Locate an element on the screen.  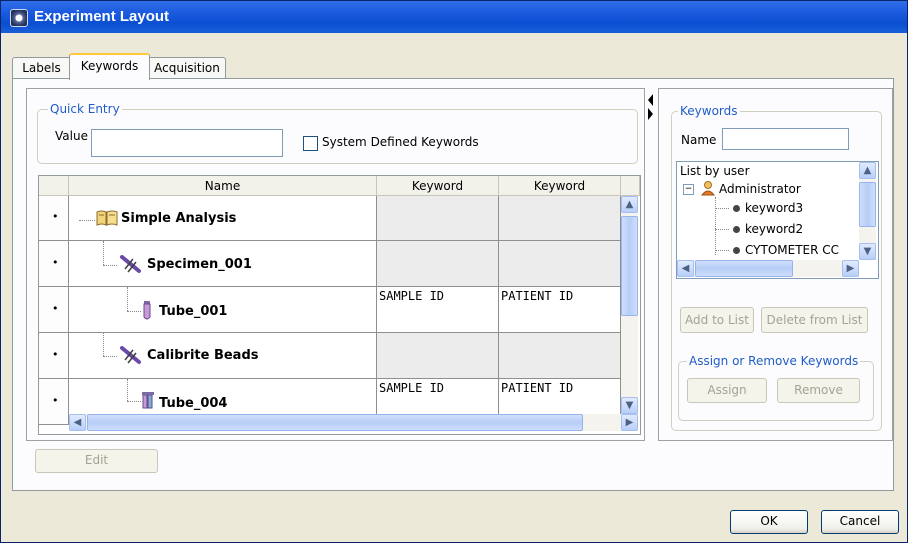
tree-keyword-item: CYTOMETER CC is located at coordinates (792, 250).